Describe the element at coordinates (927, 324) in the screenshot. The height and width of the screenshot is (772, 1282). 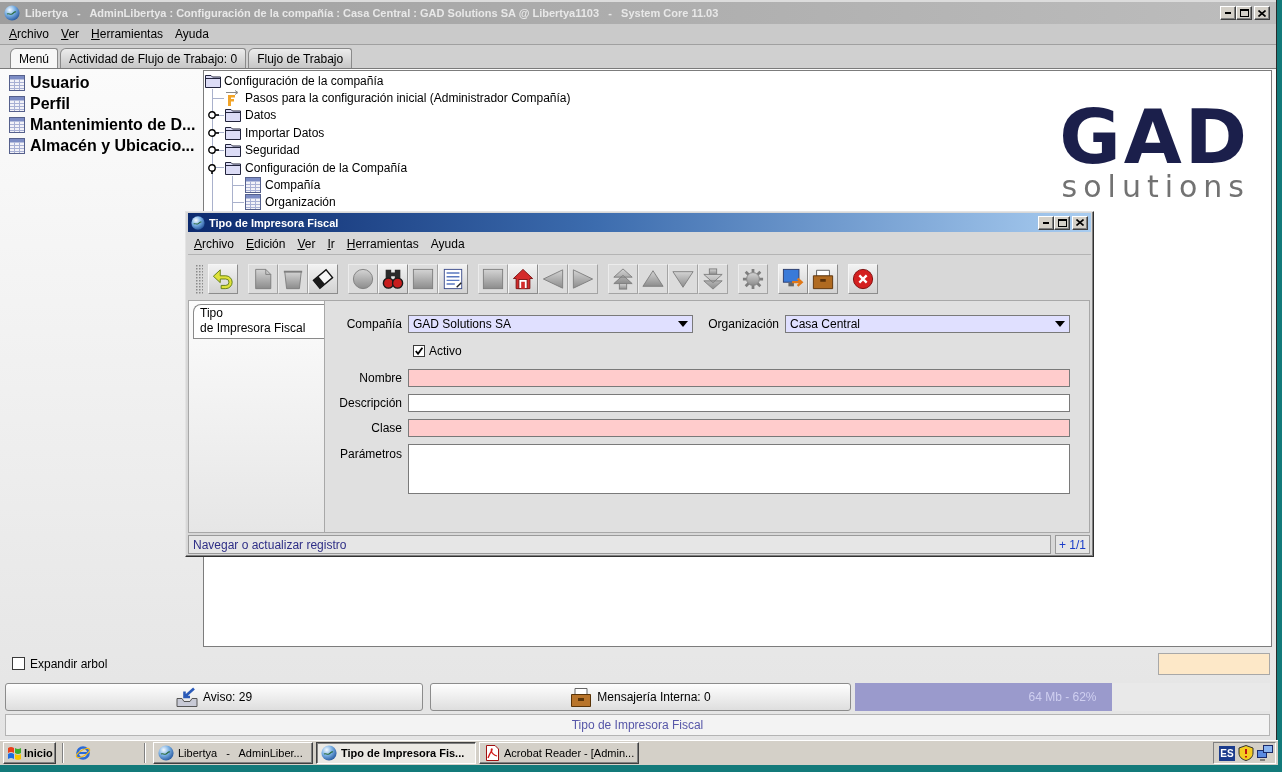
I see `dropdown: Casa Central` at that location.